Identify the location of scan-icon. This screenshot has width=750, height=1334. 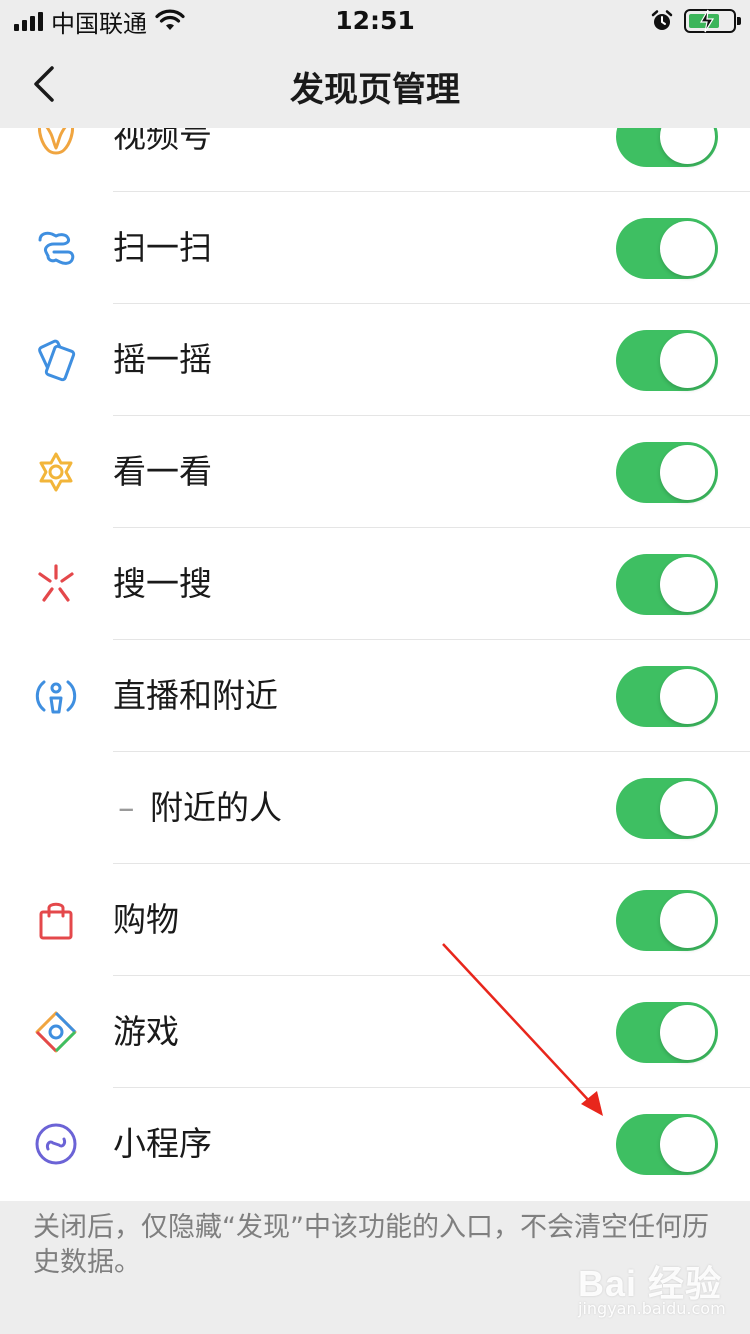
(56, 248).